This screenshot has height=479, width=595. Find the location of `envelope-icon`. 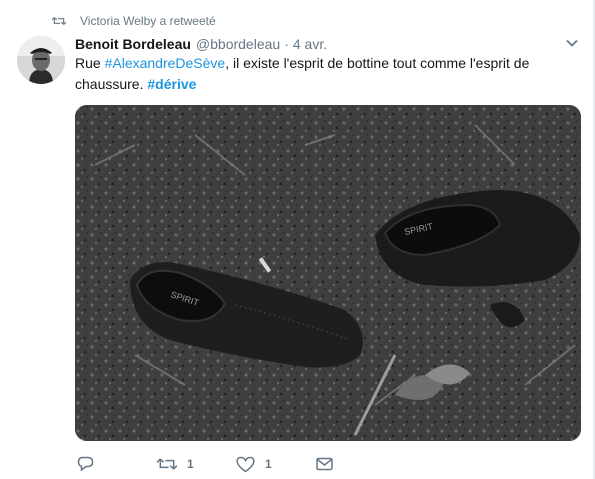

envelope-icon is located at coordinates (324, 464).